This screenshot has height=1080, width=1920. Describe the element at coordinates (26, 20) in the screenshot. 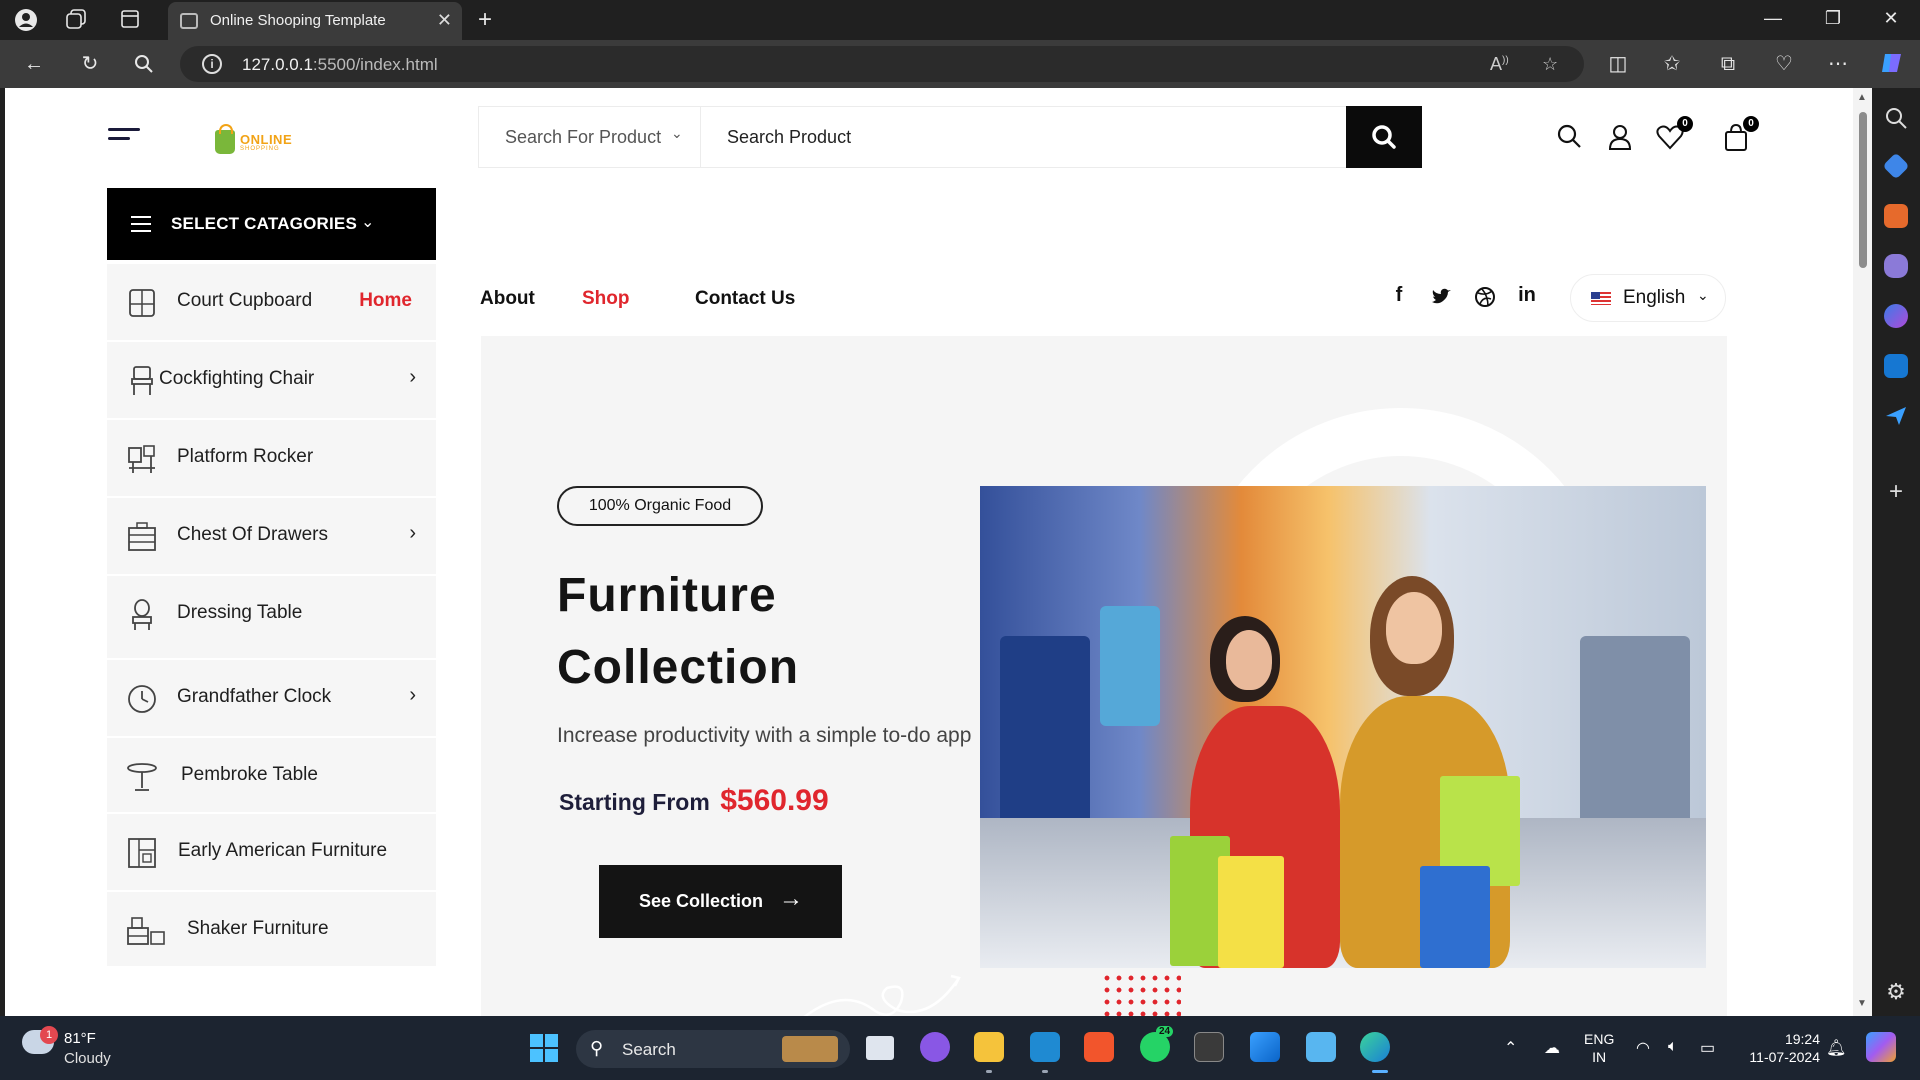

I see `profile-icon` at that location.